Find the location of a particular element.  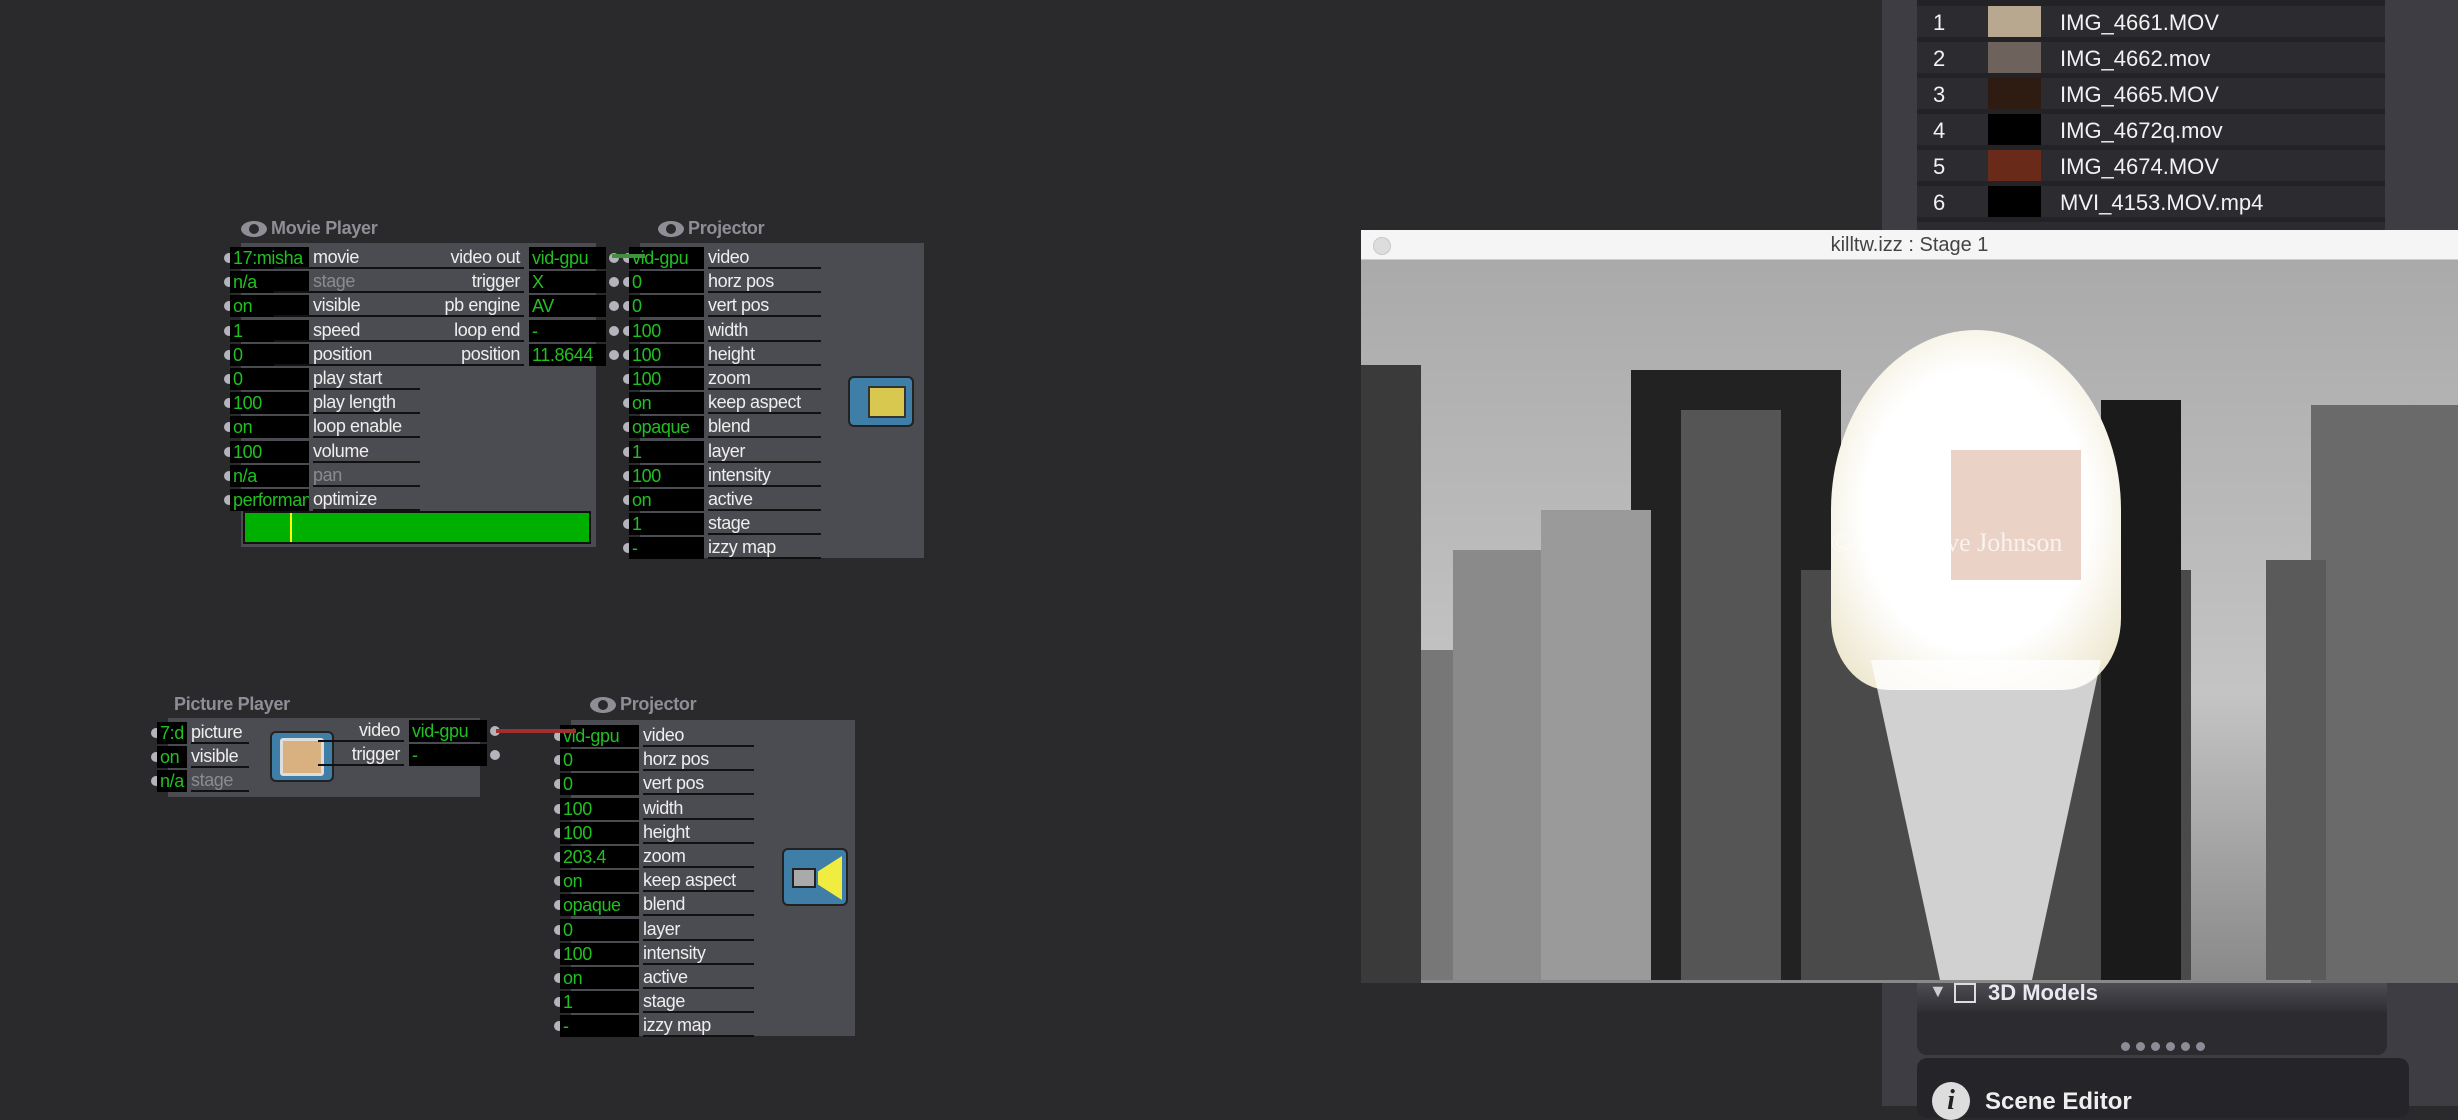

media-list-item: 6 MVI_4153.MOV.mp4 is located at coordinates (2151, 201).